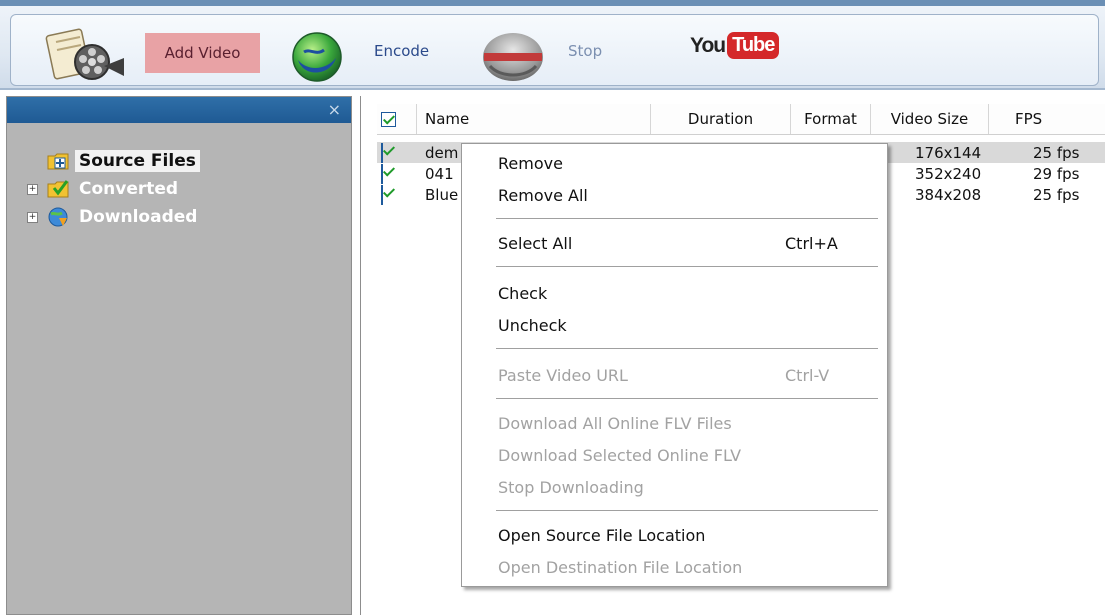 The height and width of the screenshot is (615, 1105). I want to click on tree-item-label: Source Files, so click(137, 161).